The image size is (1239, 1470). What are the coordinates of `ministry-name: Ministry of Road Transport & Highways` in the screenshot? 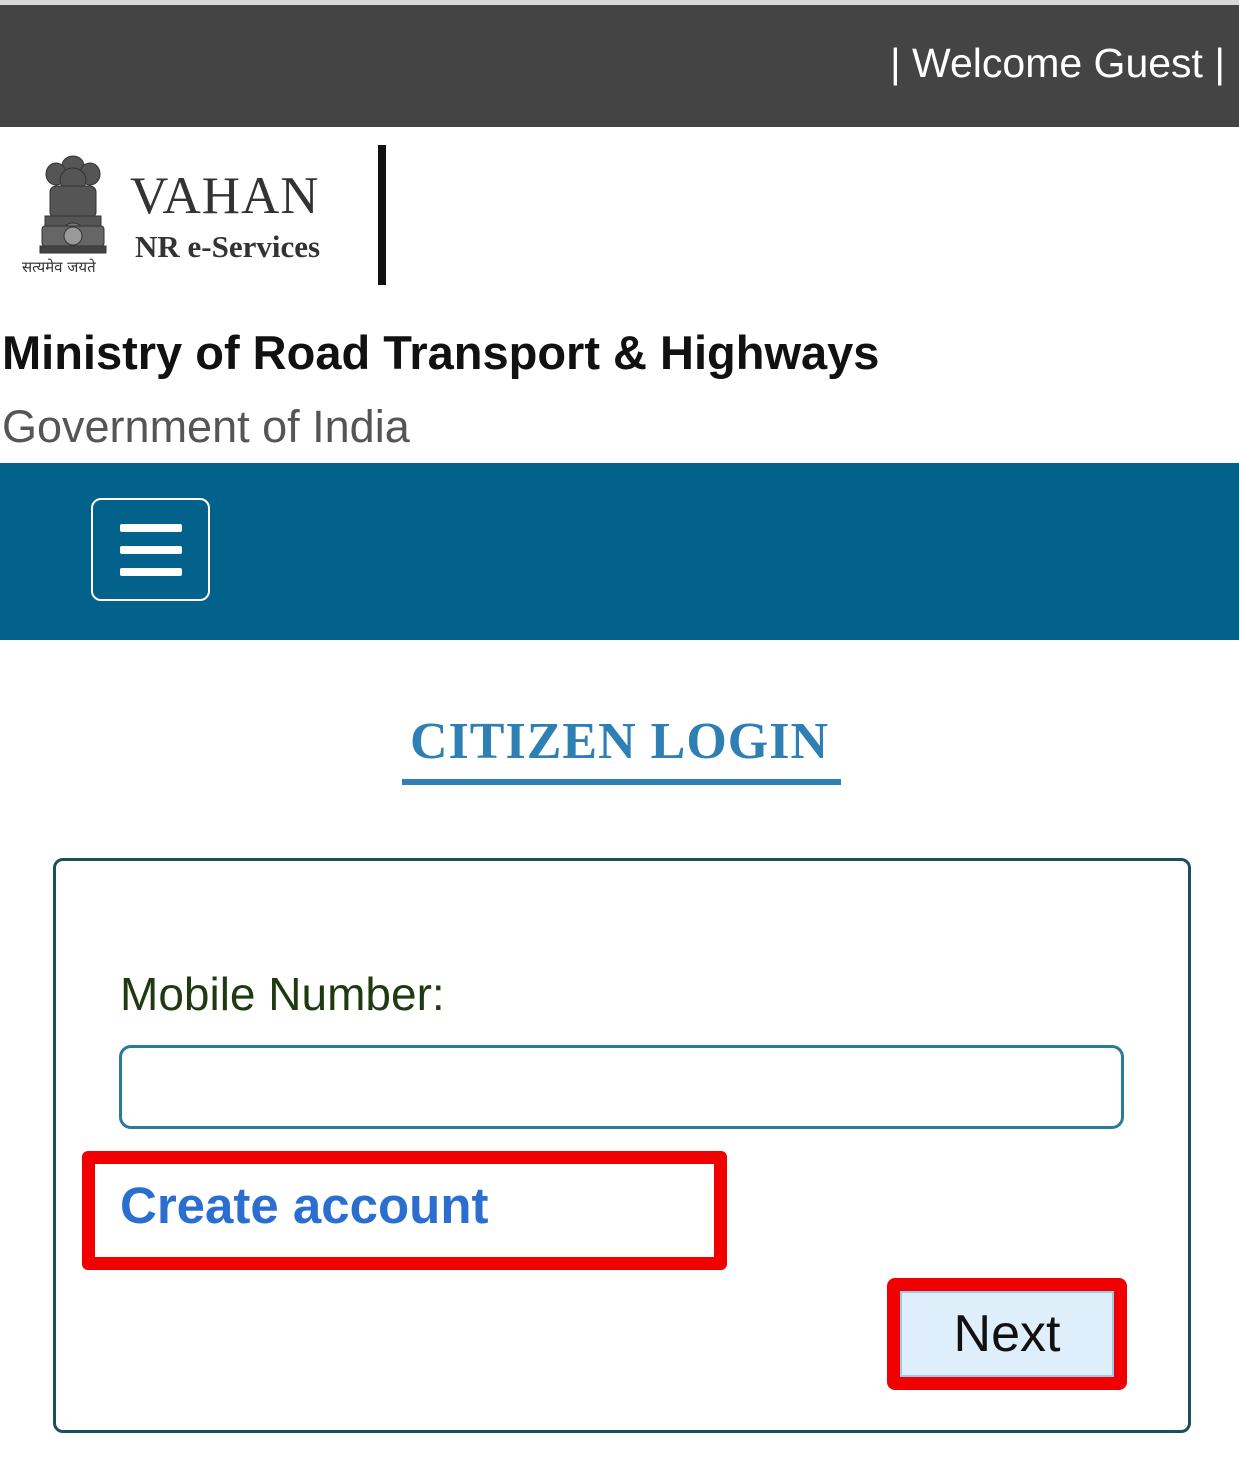 It's located at (441, 352).